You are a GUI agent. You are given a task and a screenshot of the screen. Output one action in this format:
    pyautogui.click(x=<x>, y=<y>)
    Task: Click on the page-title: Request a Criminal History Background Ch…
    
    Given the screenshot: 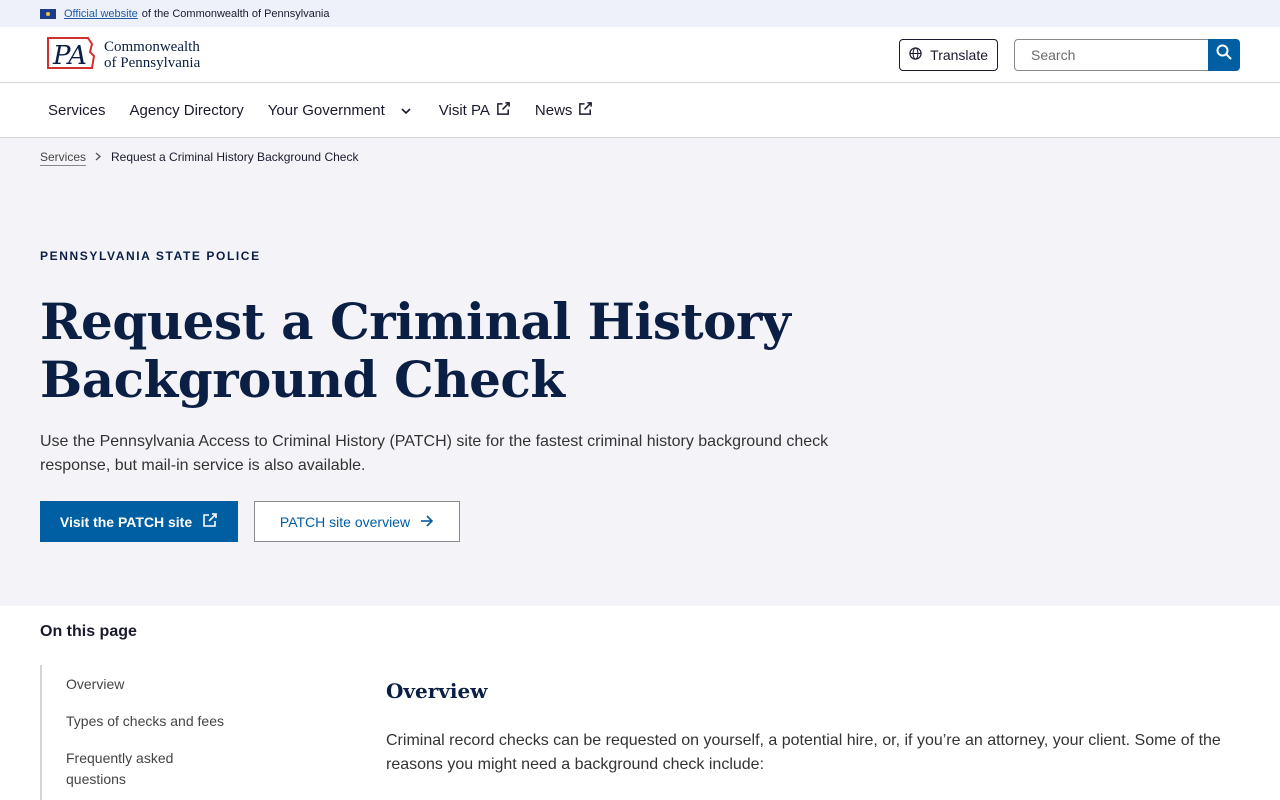 What is the action you would take?
    pyautogui.click(x=415, y=350)
    